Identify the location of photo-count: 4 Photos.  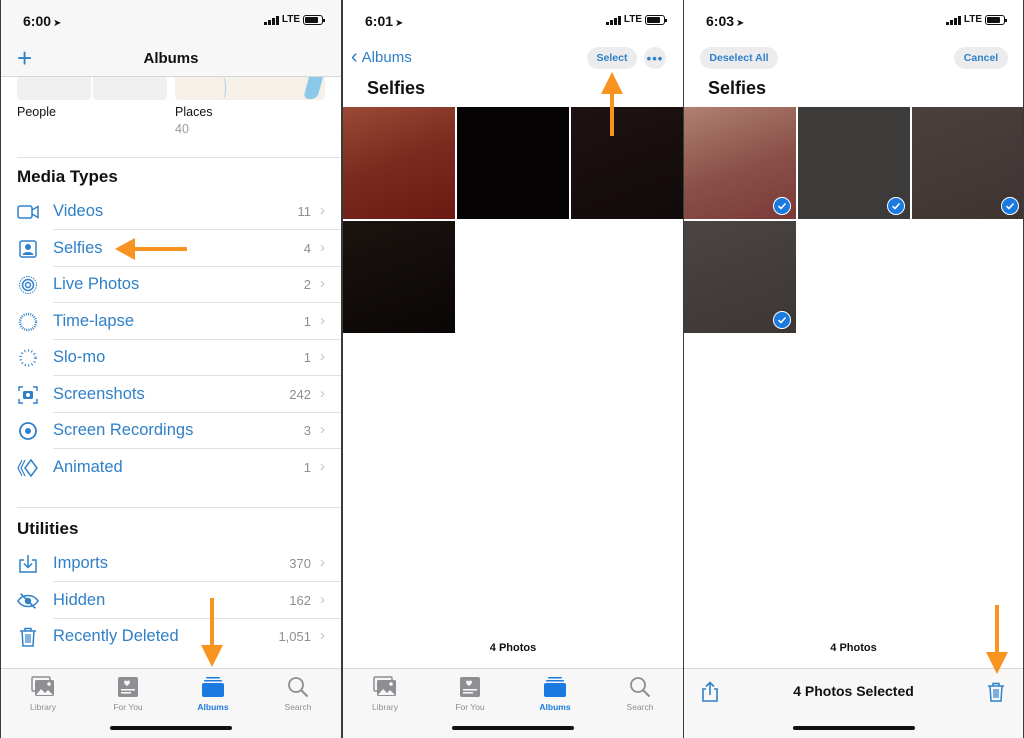
(513, 648).